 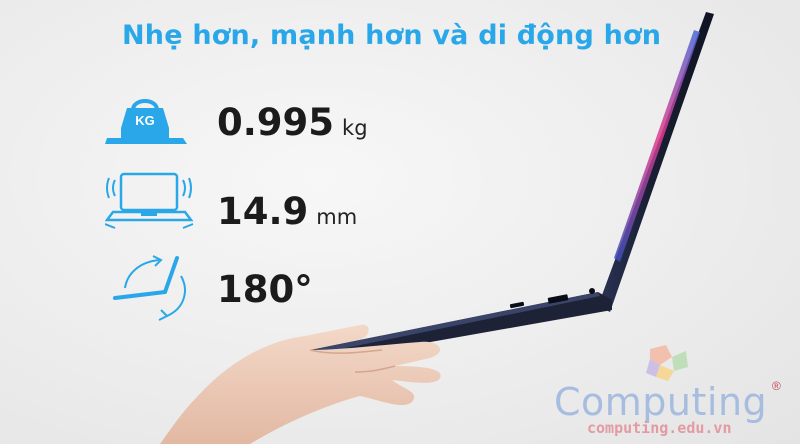 I want to click on kg-icon-label: KG, so click(x=145, y=120).